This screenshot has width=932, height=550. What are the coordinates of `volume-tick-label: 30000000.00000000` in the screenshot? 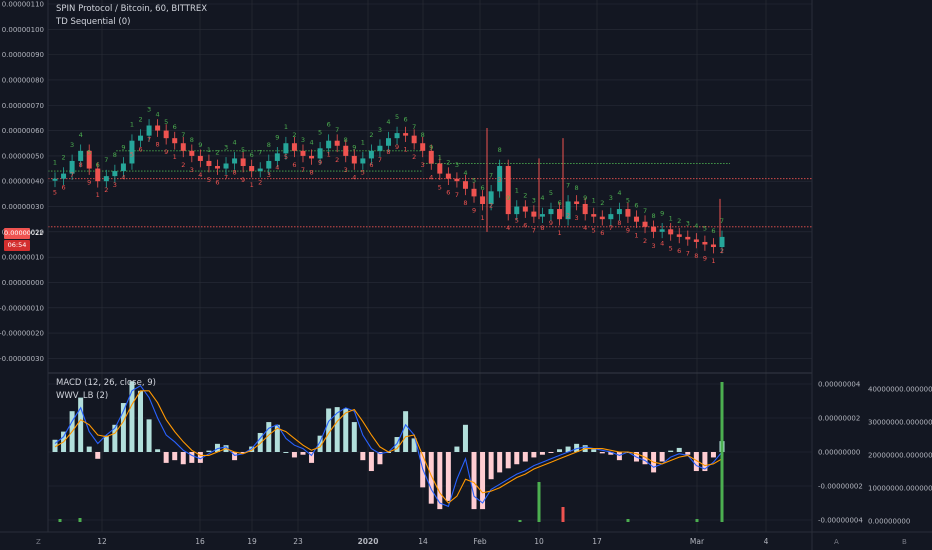 It's located at (900, 423).